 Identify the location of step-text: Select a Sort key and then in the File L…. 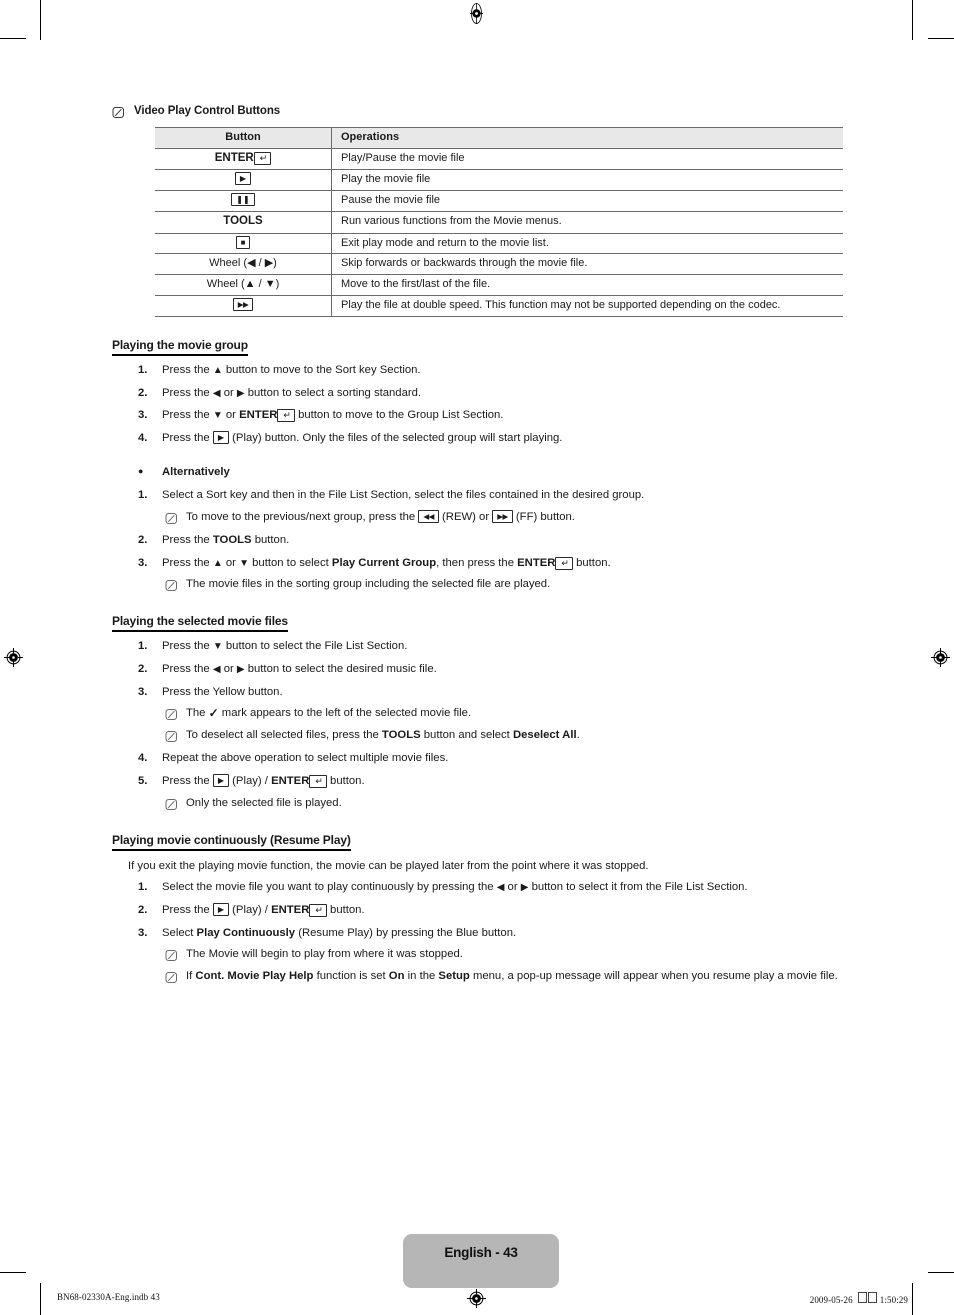
(403, 495).